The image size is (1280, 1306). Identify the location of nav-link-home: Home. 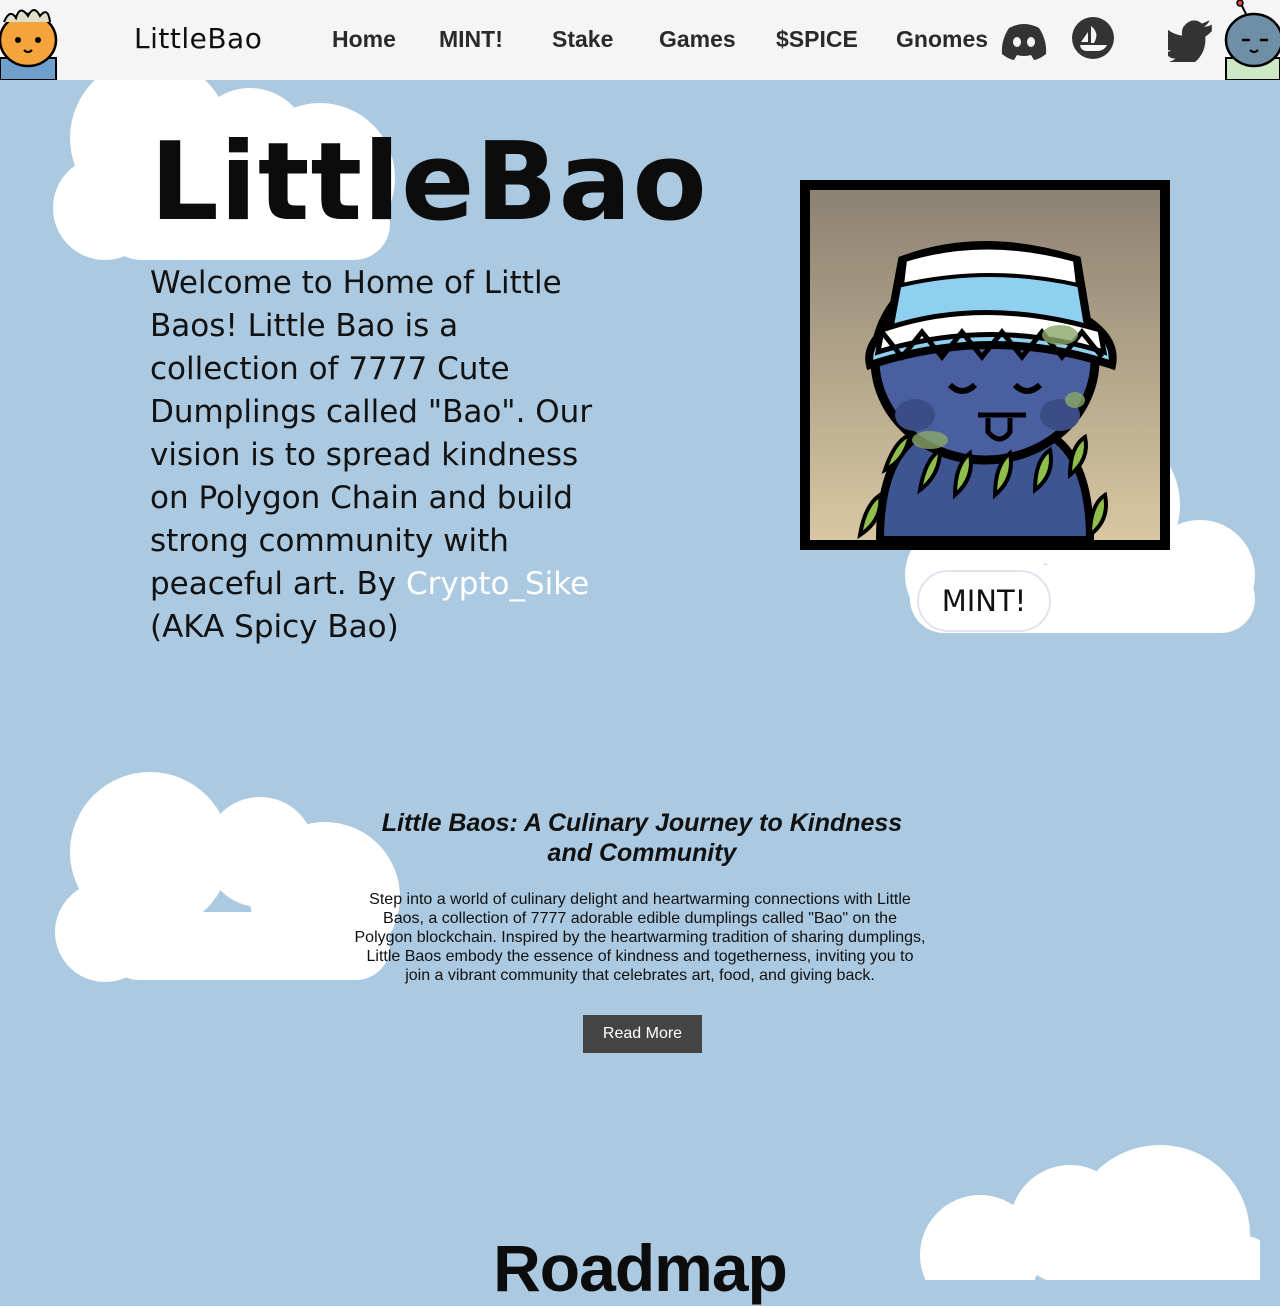
(364, 39).